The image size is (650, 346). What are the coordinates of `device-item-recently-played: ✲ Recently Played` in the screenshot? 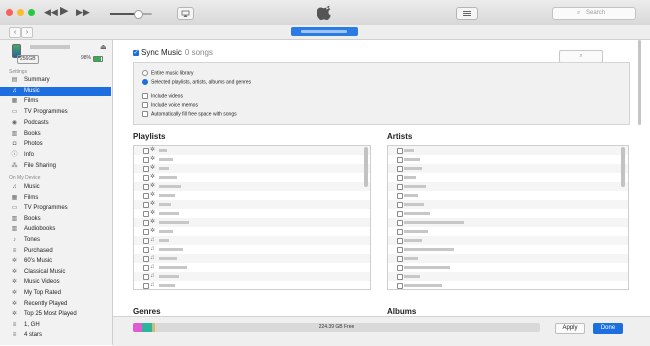 It's located at (55, 304).